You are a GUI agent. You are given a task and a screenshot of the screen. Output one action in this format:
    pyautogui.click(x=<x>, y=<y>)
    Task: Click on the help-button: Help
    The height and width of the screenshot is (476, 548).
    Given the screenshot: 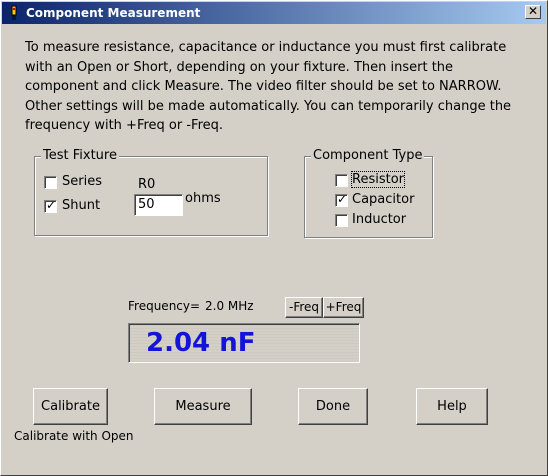 What is the action you would take?
    pyautogui.click(x=452, y=406)
    